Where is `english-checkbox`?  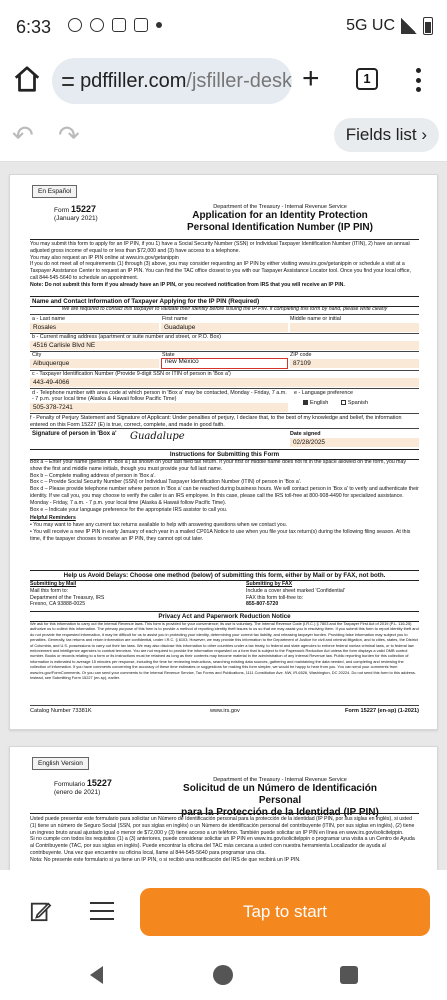 english-checkbox is located at coordinates (305, 403).